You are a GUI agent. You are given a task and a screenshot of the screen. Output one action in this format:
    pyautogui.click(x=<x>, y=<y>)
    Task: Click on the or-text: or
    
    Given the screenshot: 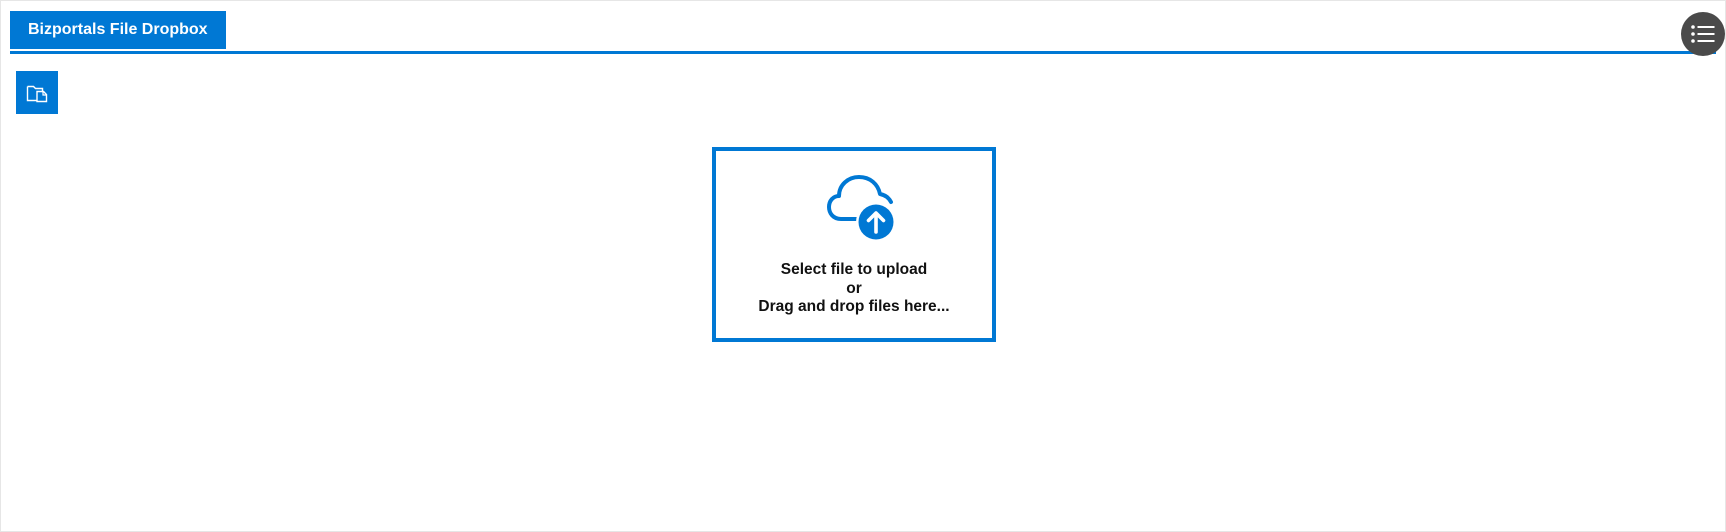 What is the action you would take?
    pyautogui.click(x=854, y=288)
    